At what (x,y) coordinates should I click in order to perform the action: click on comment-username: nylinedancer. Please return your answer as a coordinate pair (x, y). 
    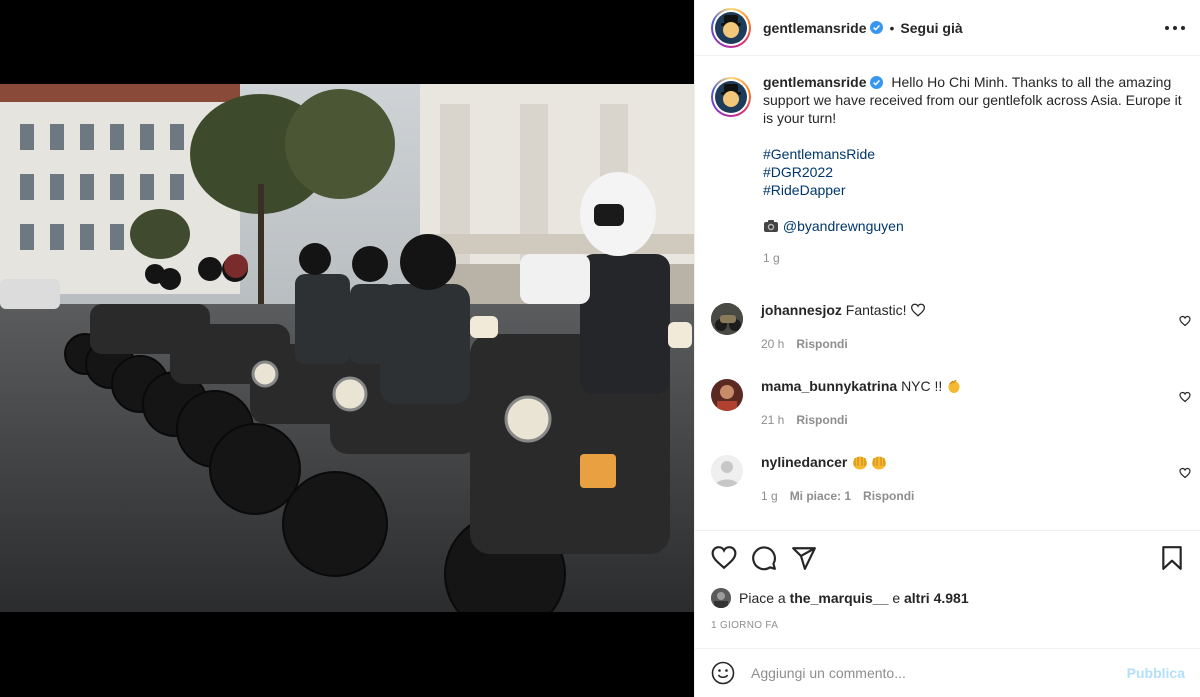
    Looking at the image, I should click on (804, 462).